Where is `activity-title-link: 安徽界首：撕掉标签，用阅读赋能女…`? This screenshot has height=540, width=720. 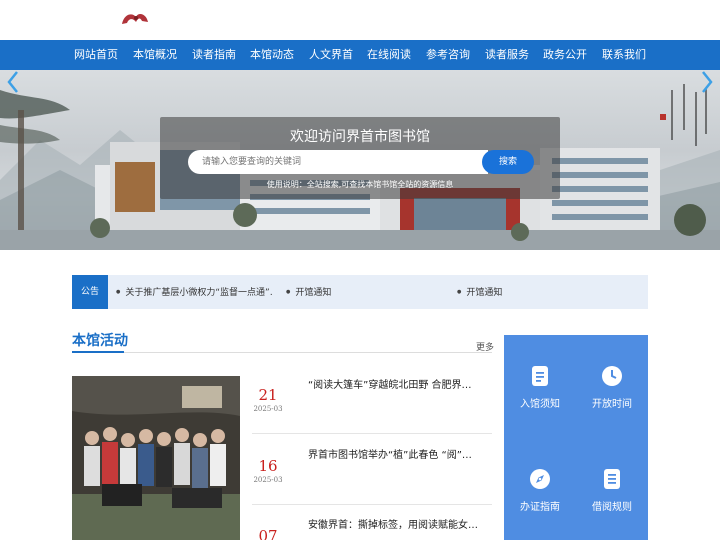
activity-title-link: 安徽界首：撕掉标签，用阅读赋能女… is located at coordinates (394, 523).